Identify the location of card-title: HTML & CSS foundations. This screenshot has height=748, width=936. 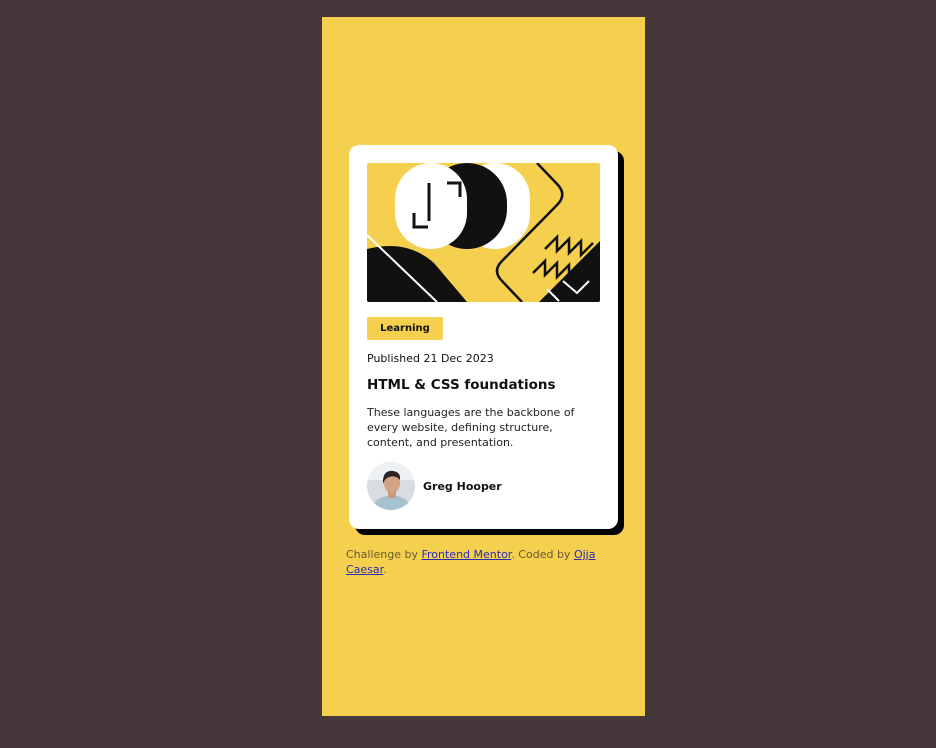
(483, 385).